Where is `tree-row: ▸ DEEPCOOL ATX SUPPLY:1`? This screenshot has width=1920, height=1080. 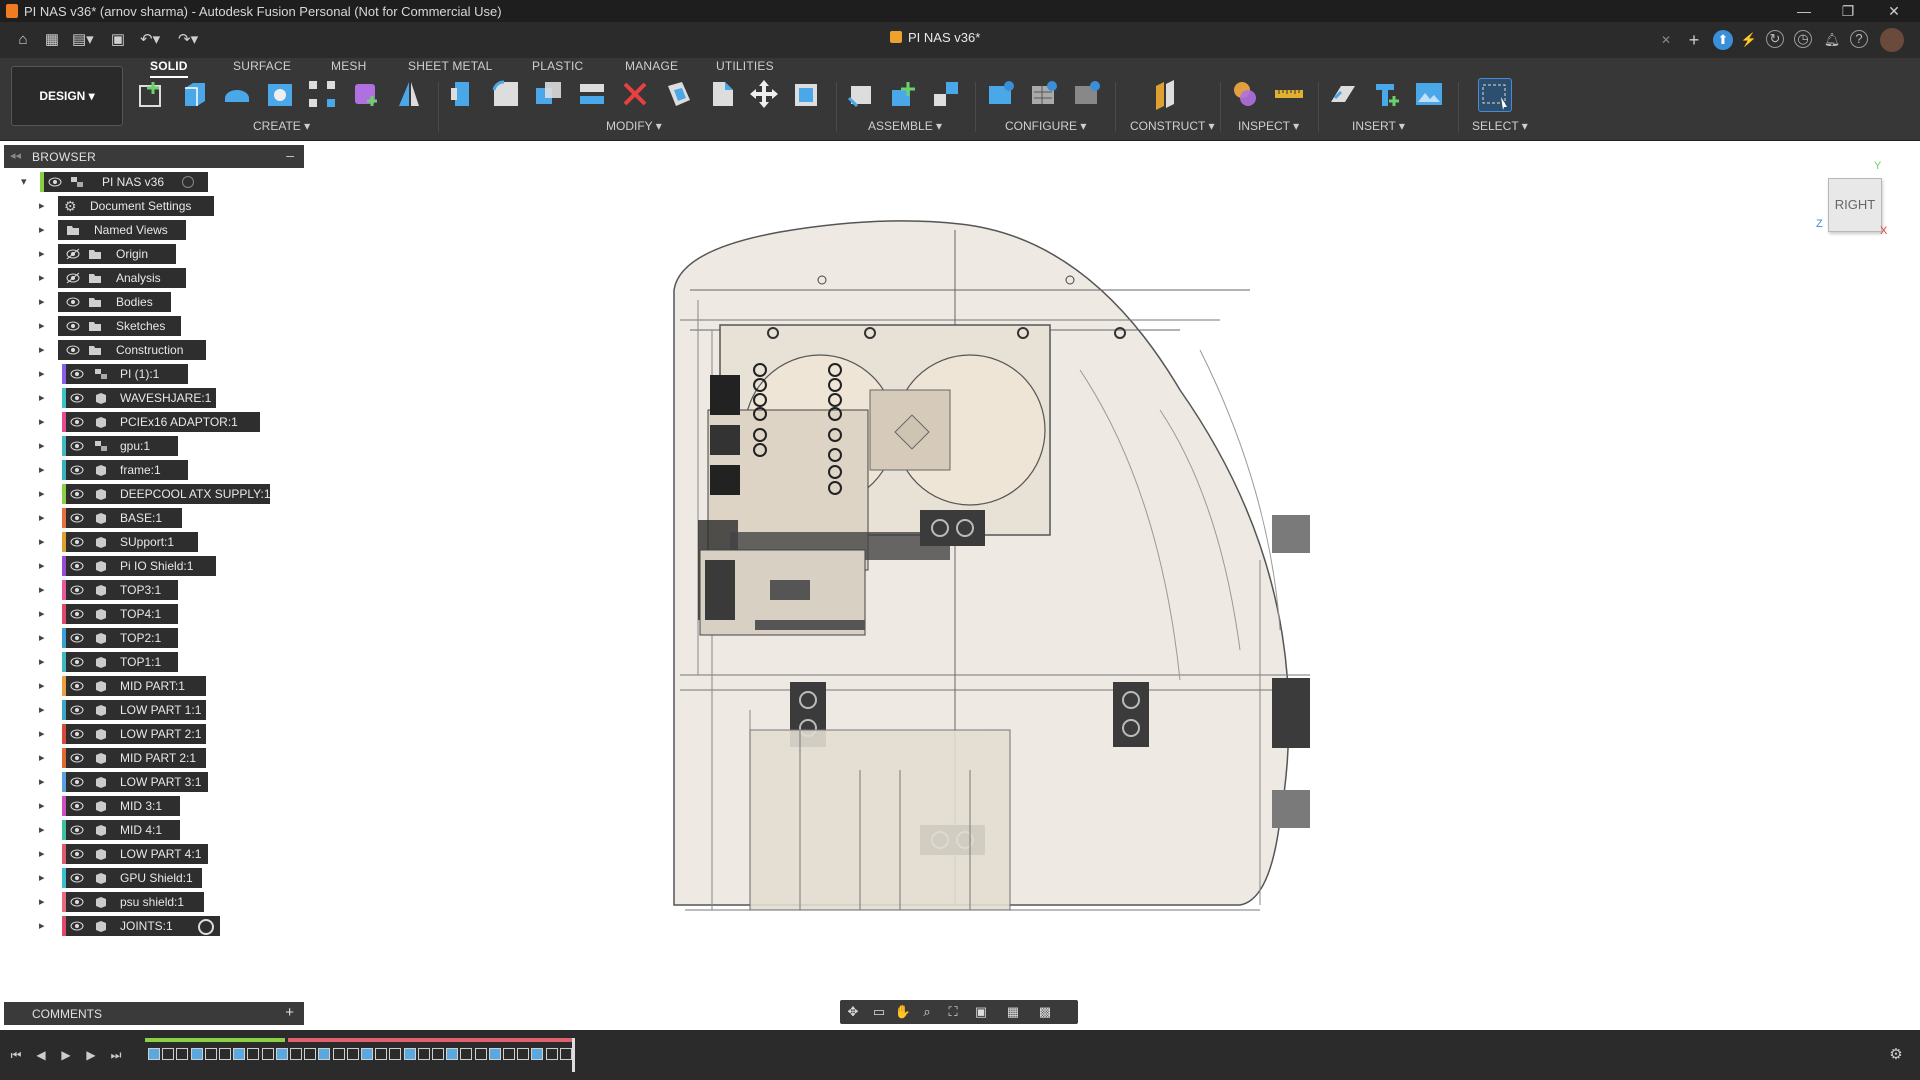 tree-row: ▸ DEEPCOOL ATX SUPPLY:1 is located at coordinates (150, 494).